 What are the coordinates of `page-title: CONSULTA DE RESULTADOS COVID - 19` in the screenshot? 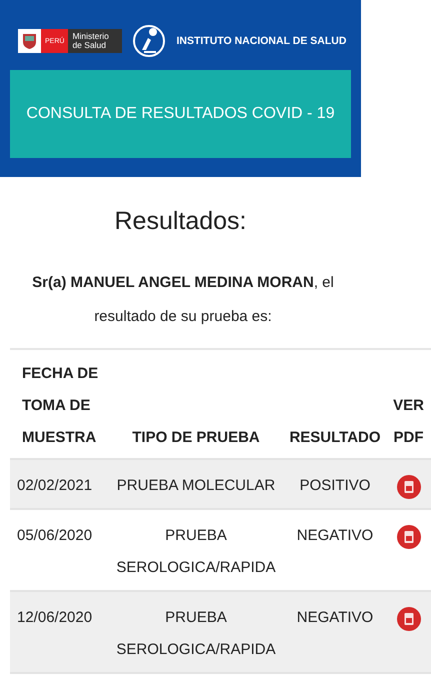 It's located at (180, 114).